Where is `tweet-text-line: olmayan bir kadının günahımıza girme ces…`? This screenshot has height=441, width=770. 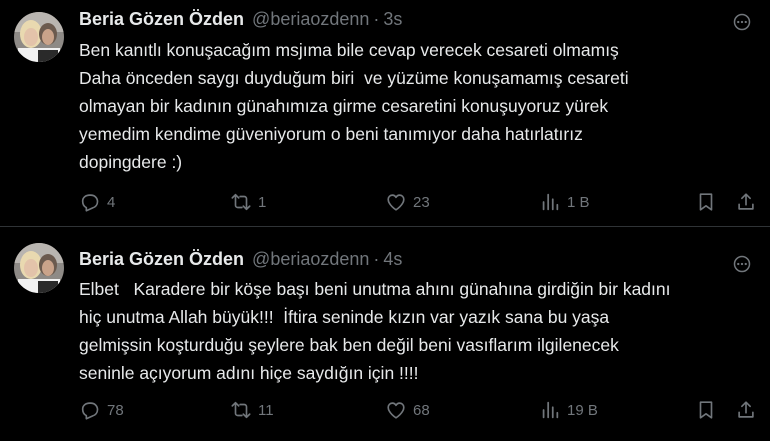 tweet-text-line: olmayan bir kadının günahımıza girme ces… is located at coordinates (344, 106).